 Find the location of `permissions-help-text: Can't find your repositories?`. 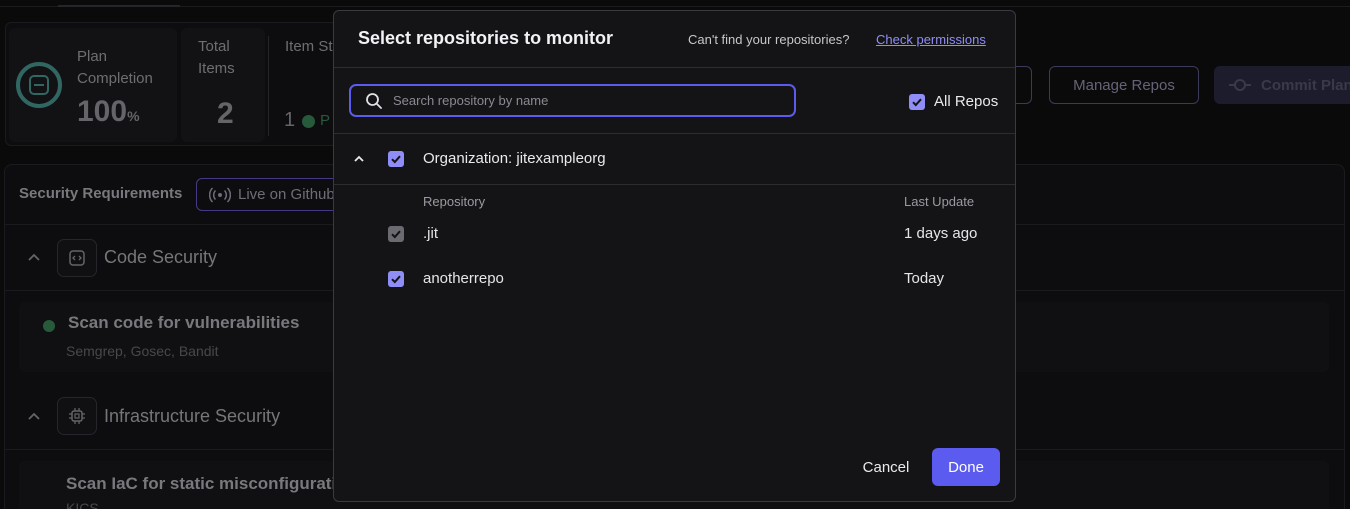

permissions-help-text: Can't find your repositories? is located at coordinates (769, 39).